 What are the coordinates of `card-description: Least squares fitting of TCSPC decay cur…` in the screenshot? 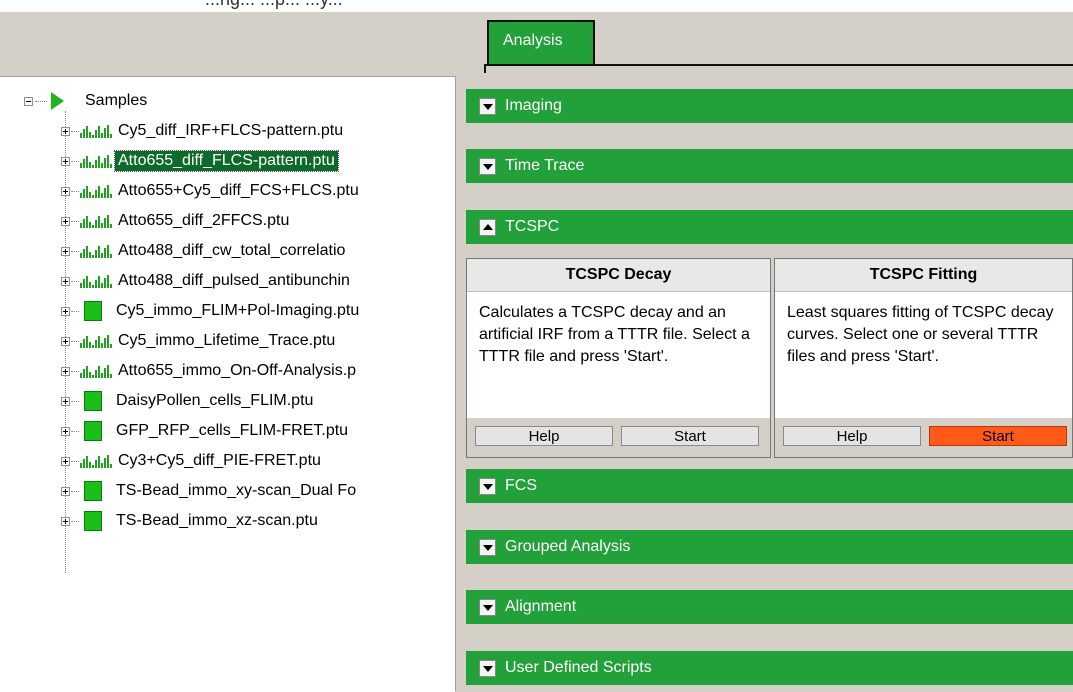 It's located at (923, 355).